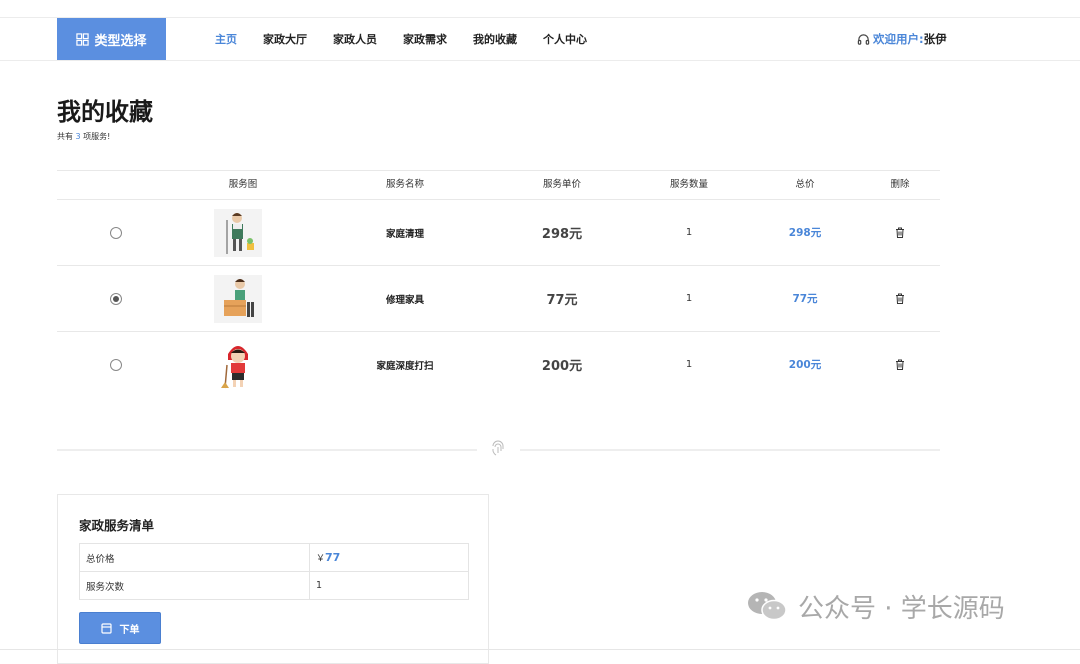  I want to click on summary-table: 总价格 ￥77 服务次数 1, so click(274, 571).